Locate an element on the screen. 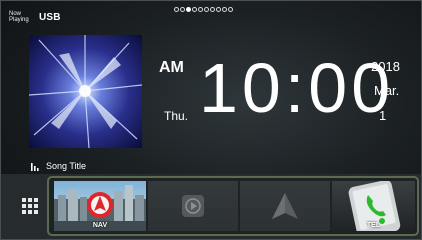 This screenshot has height=240, width=422. android-auto-icon is located at coordinates (285, 206).